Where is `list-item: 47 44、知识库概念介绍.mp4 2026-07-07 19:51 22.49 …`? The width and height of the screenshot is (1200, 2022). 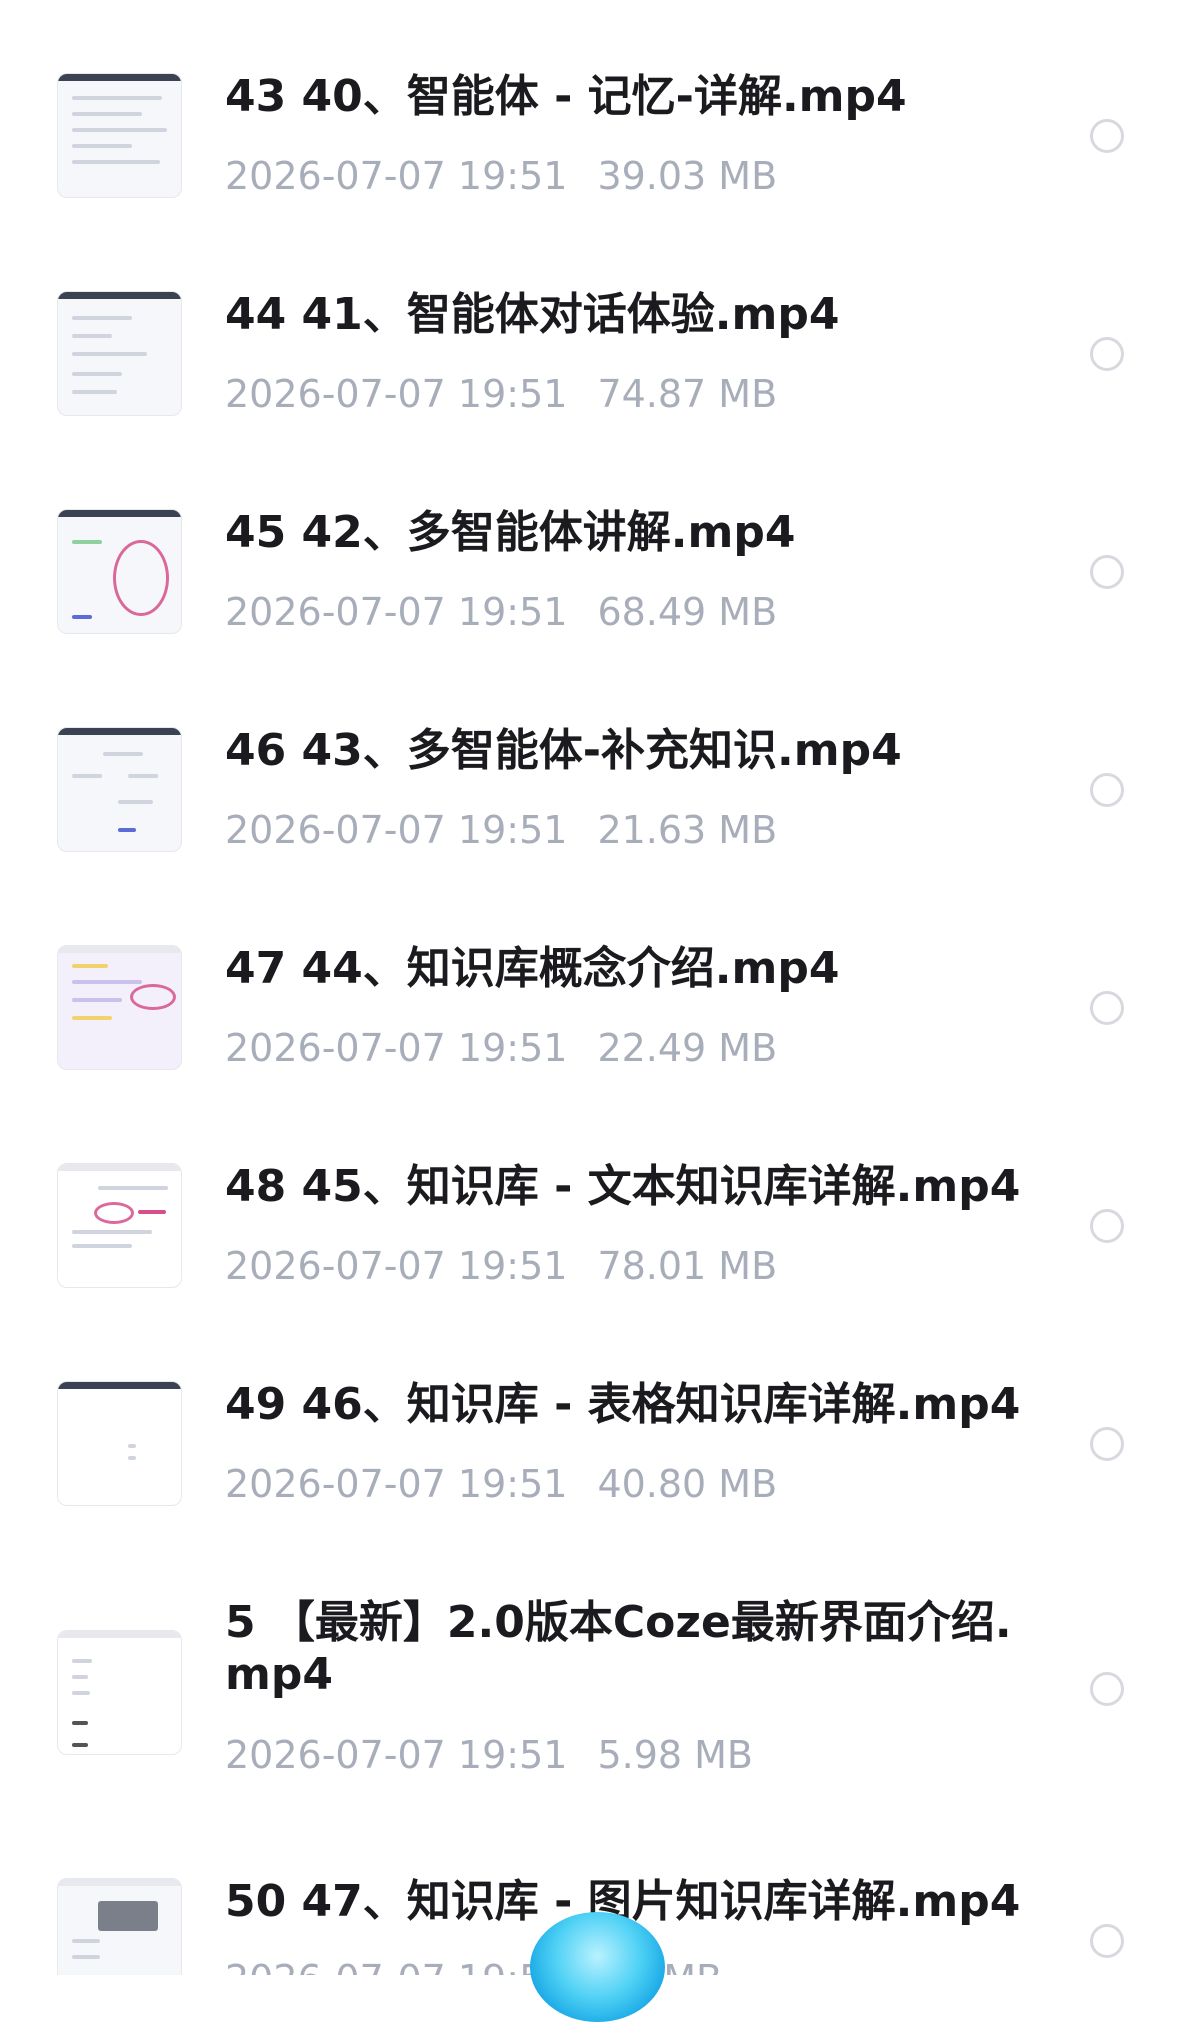 list-item: 47 44、知识库概念介绍.mp4 2026-07-07 19:51 22.49 … is located at coordinates (600, 981).